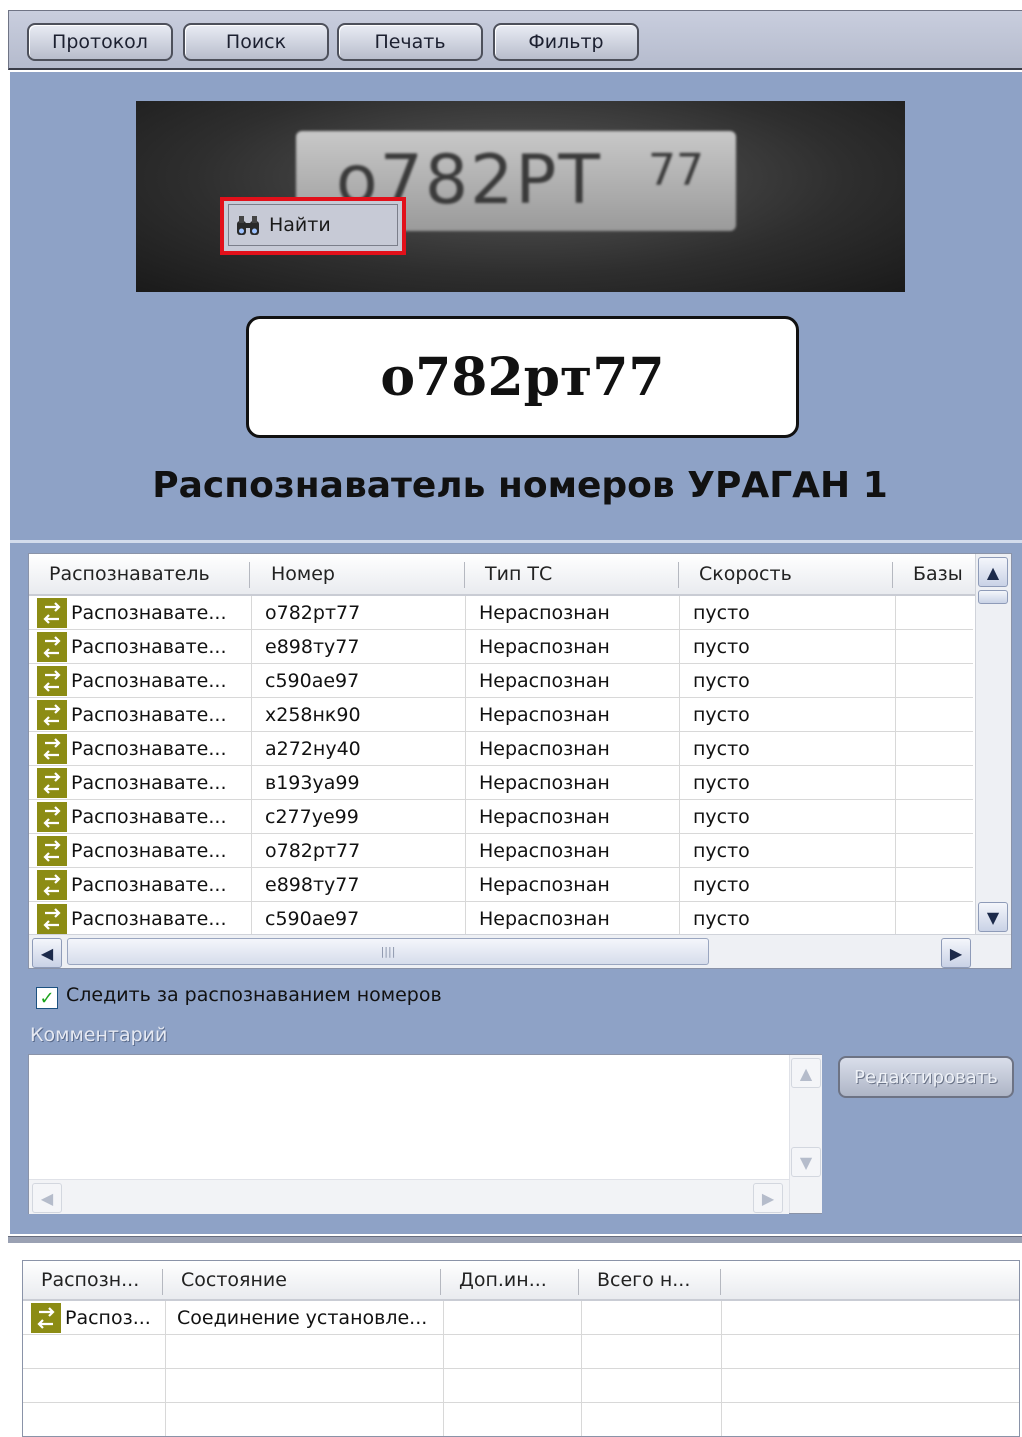 The image size is (1022, 1437). I want to click on scroll-left-button: ◀, so click(47, 953).